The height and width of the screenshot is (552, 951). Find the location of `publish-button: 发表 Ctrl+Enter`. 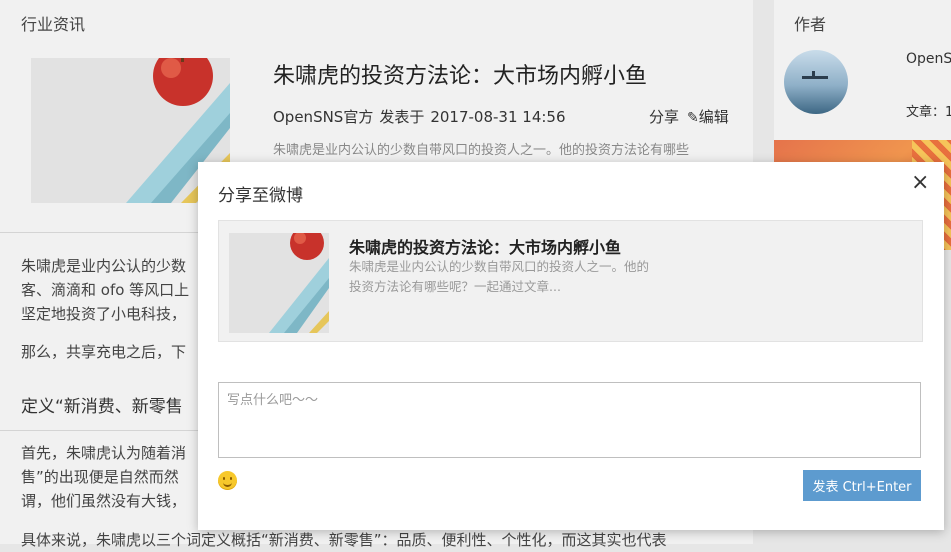

publish-button: 发表 Ctrl+Enter is located at coordinates (862, 485).